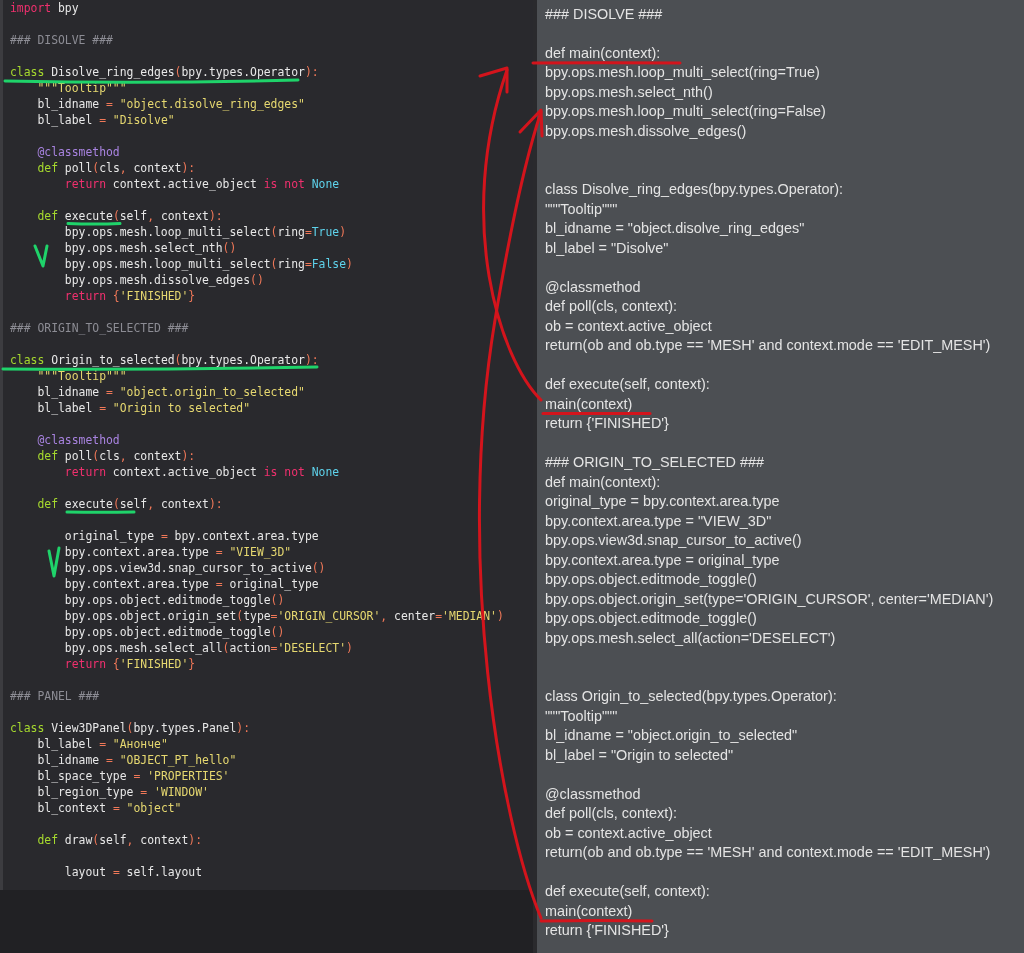  Describe the element at coordinates (122, 792) in the screenshot. I see `code-line: bl_region_type = 'WINDOW'` at that location.